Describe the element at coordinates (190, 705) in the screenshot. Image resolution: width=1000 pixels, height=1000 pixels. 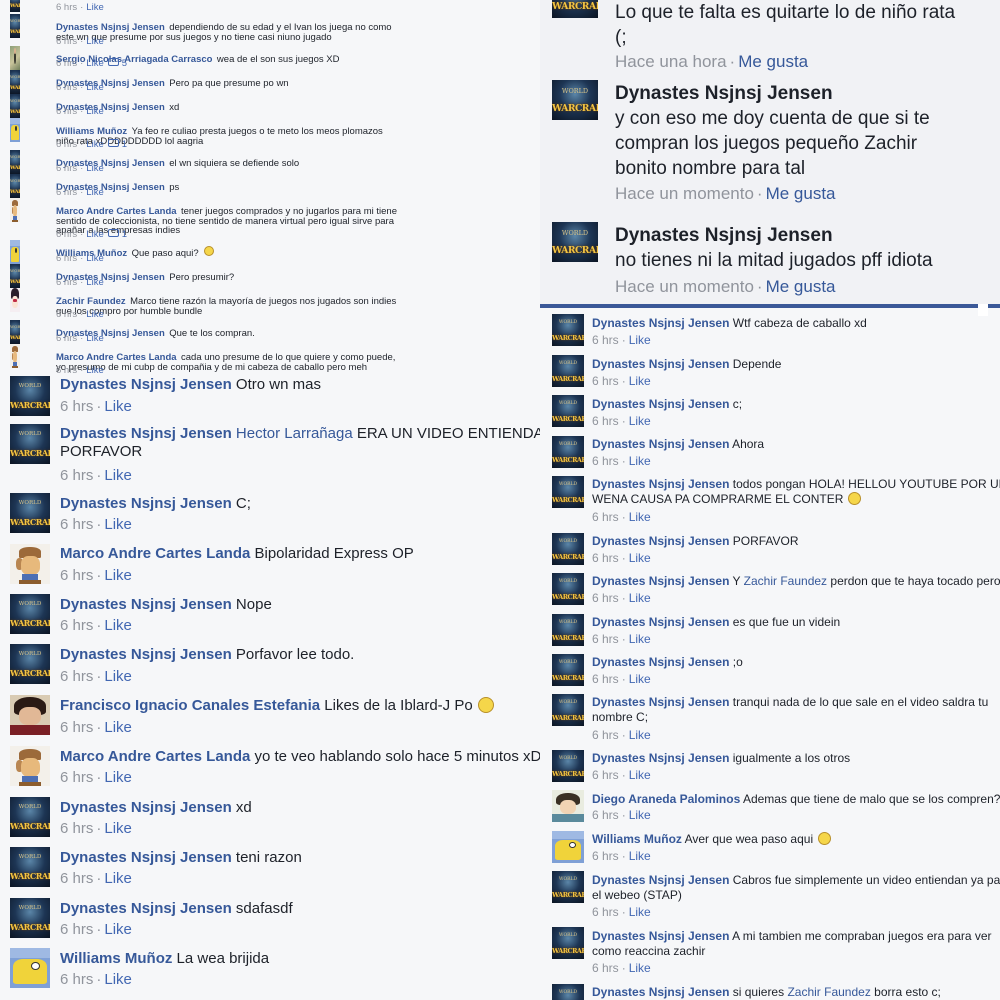
I see `comment-author: Francisco Ignacio Canales Estefania` at that location.